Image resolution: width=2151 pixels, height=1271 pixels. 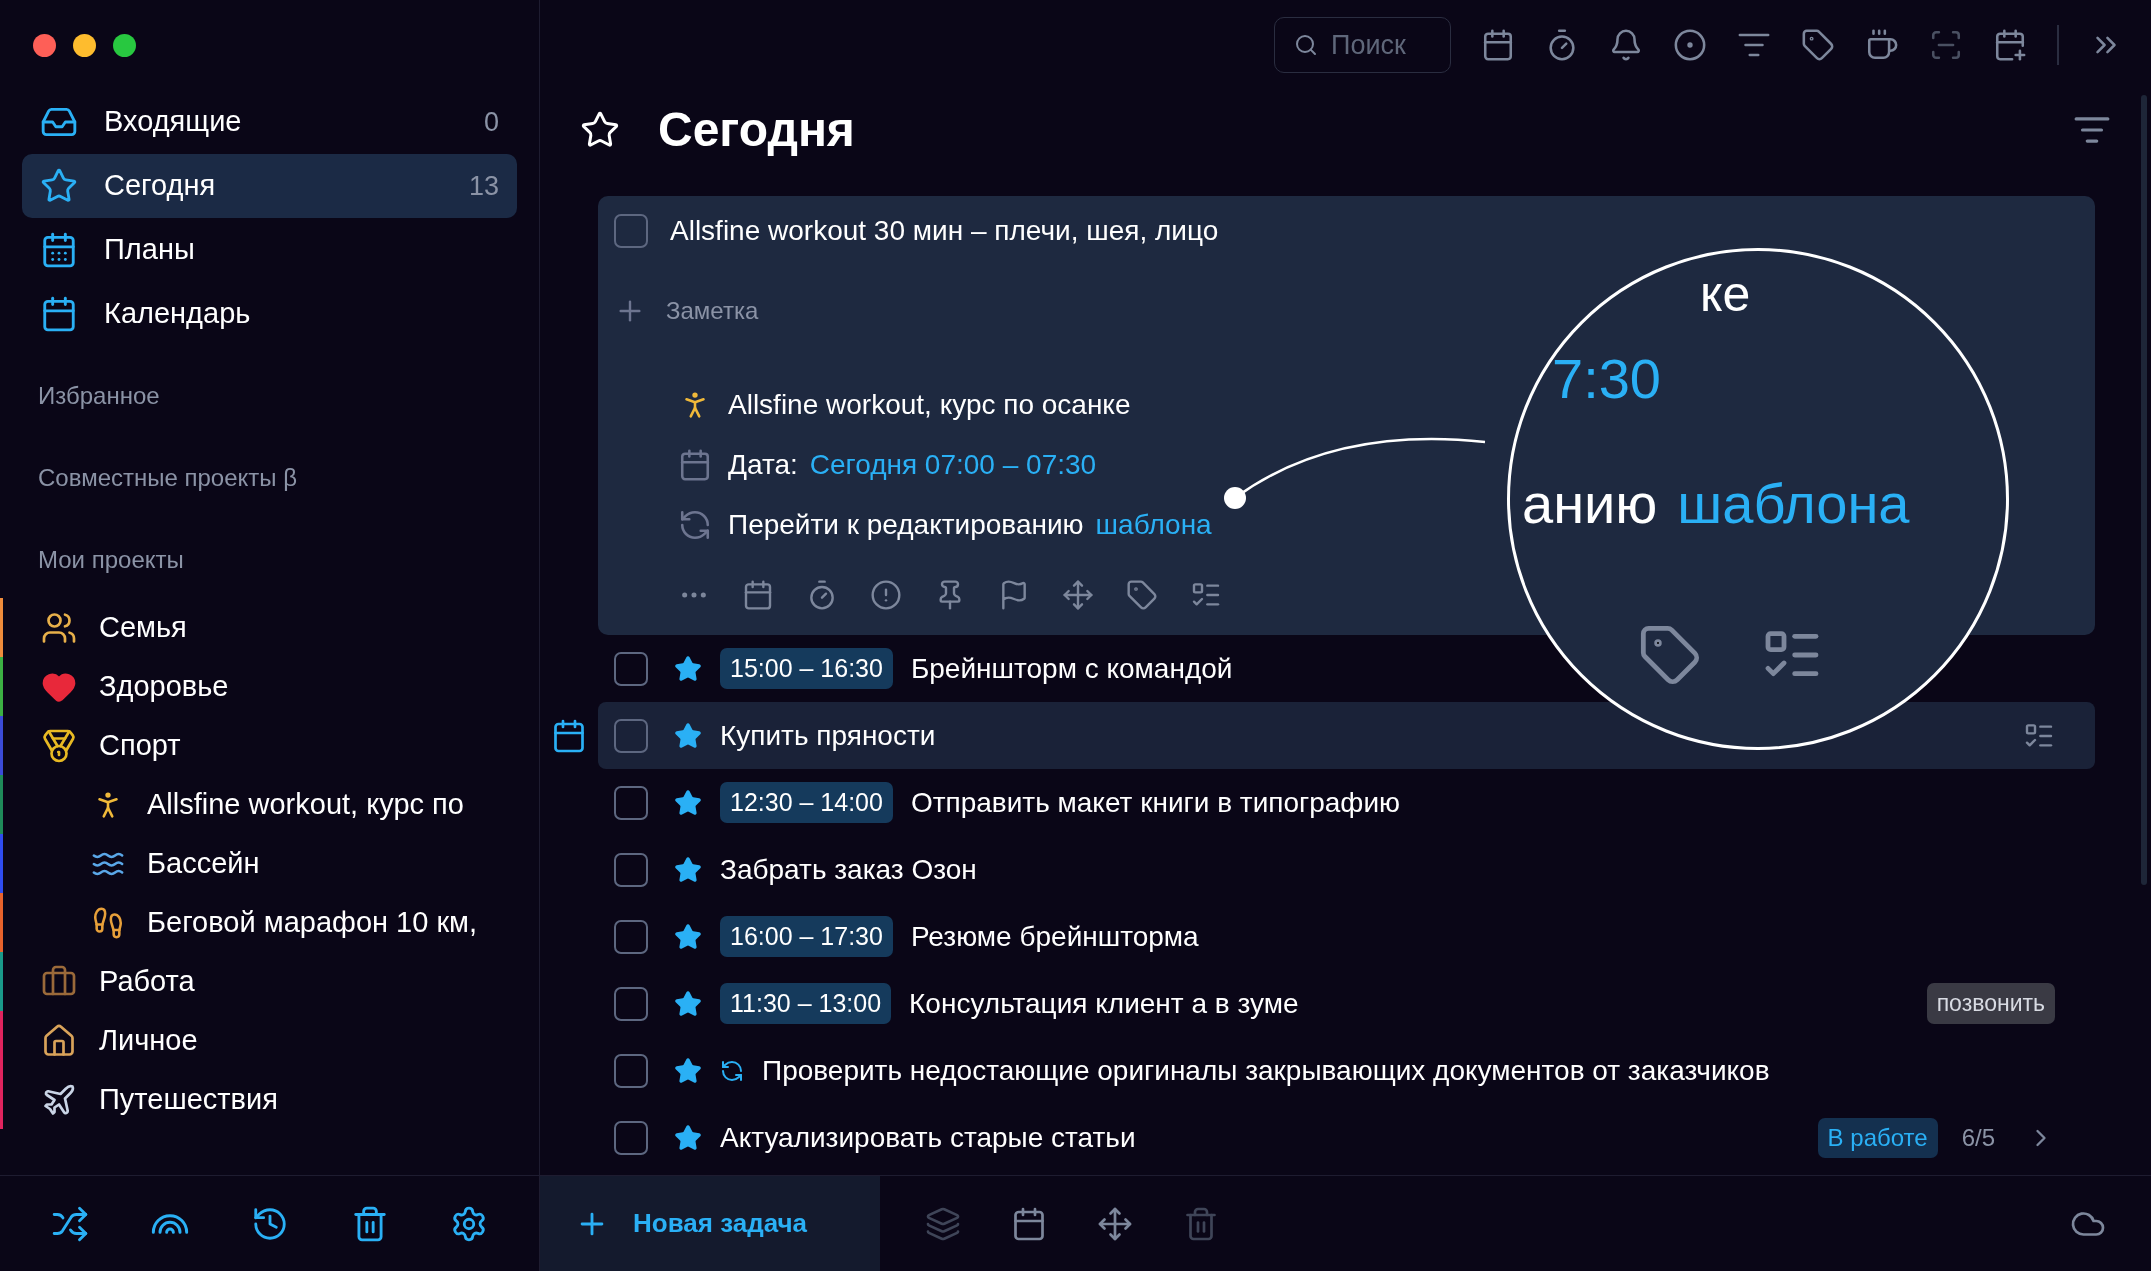 What do you see at coordinates (269, 250) in the screenshot?
I see `sidebar-item: Планы` at bounding box center [269, 250].